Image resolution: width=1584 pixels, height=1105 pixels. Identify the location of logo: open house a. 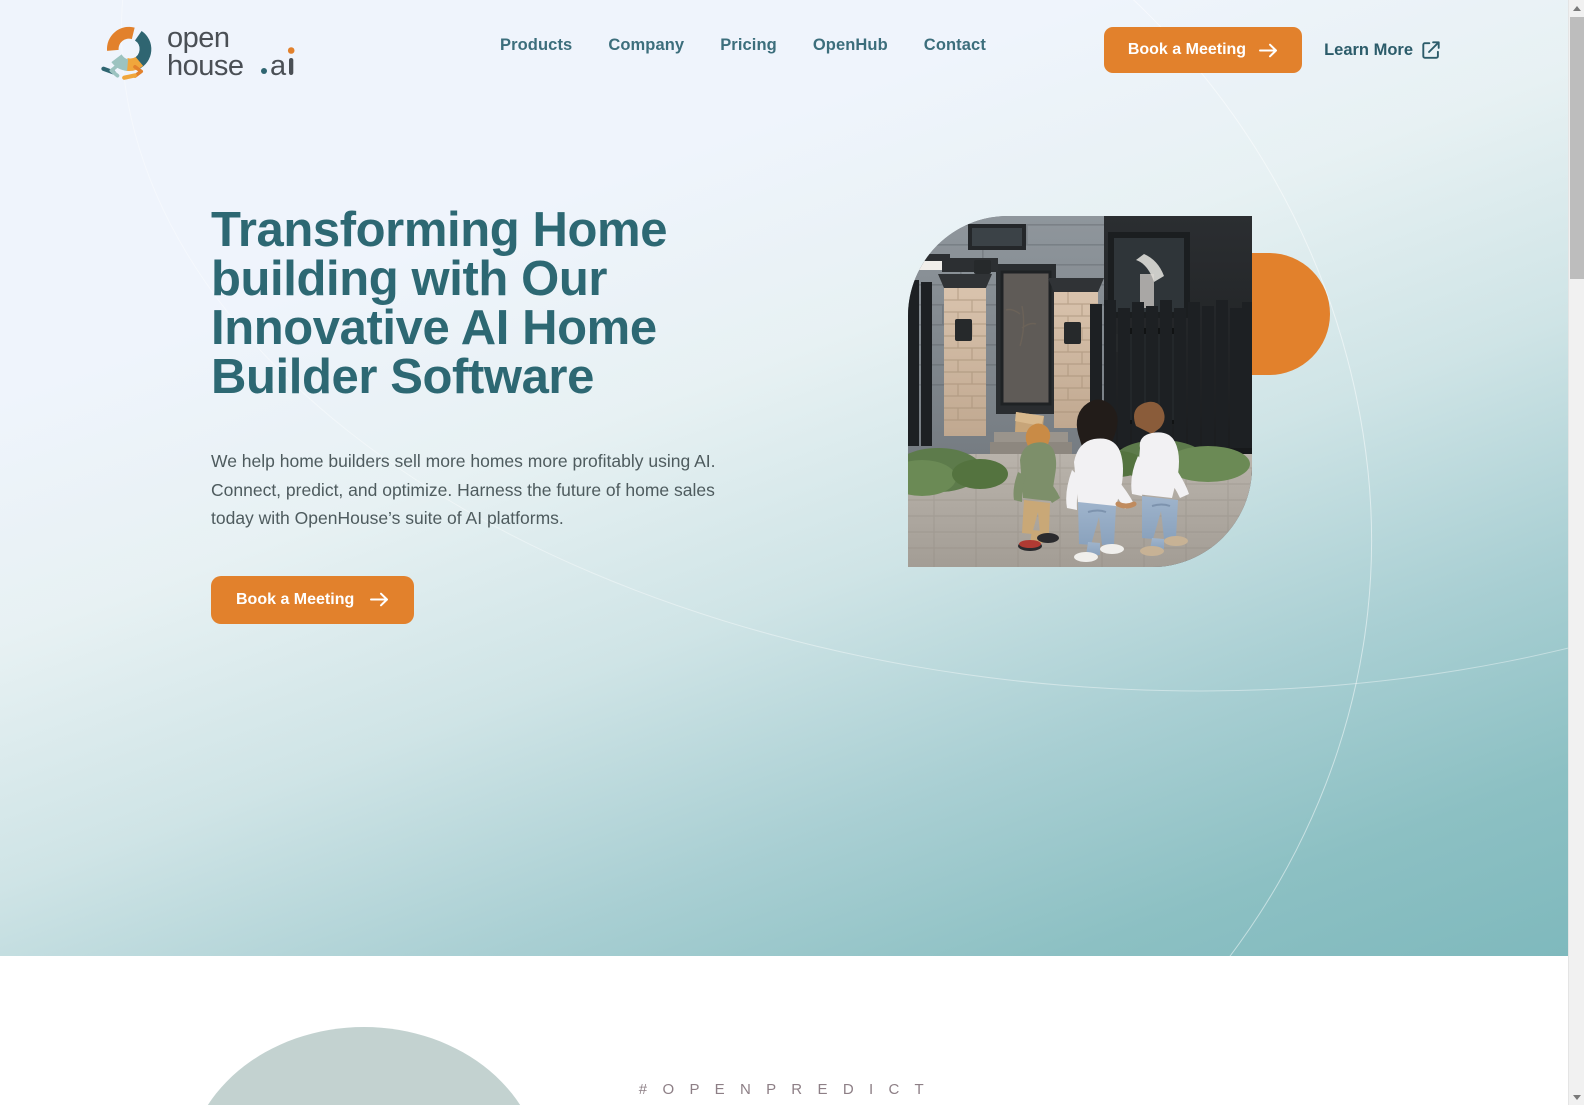
(214, 53).